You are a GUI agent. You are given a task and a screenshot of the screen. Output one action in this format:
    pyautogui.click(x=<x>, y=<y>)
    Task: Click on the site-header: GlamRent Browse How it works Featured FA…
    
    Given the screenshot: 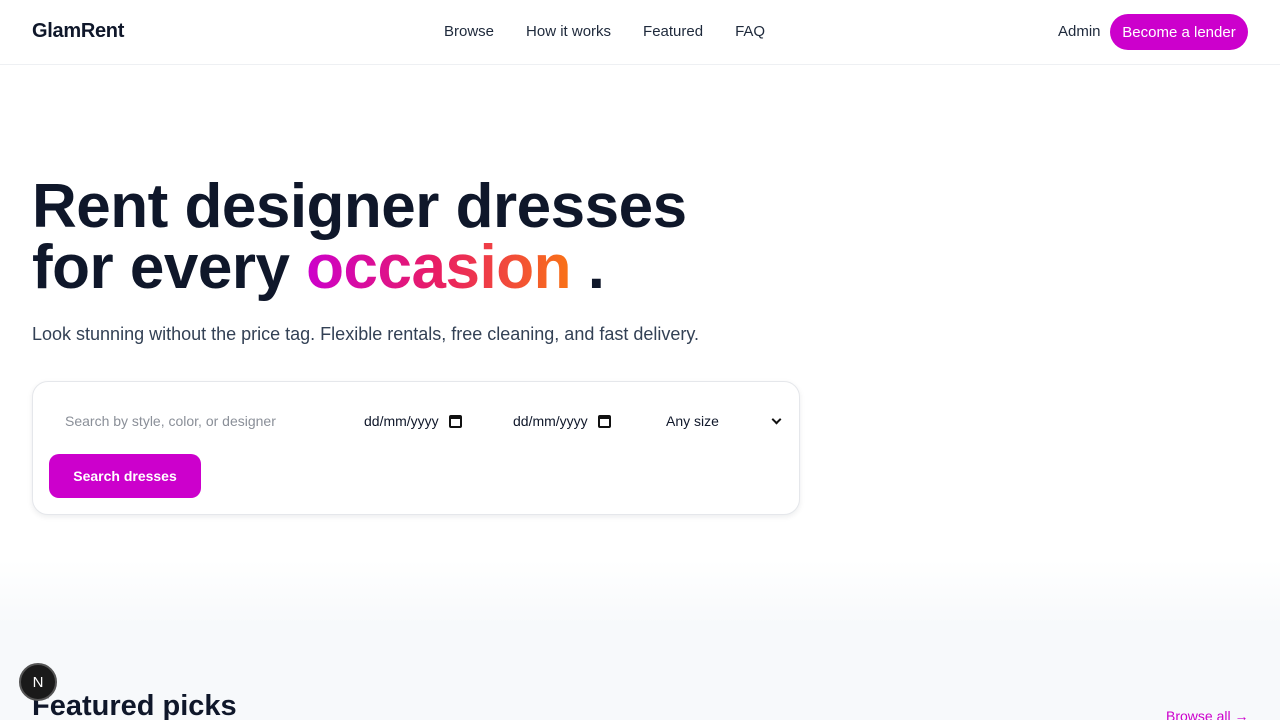 What is the action you would take?
    pyautogui.click(x=640, y=32)
    